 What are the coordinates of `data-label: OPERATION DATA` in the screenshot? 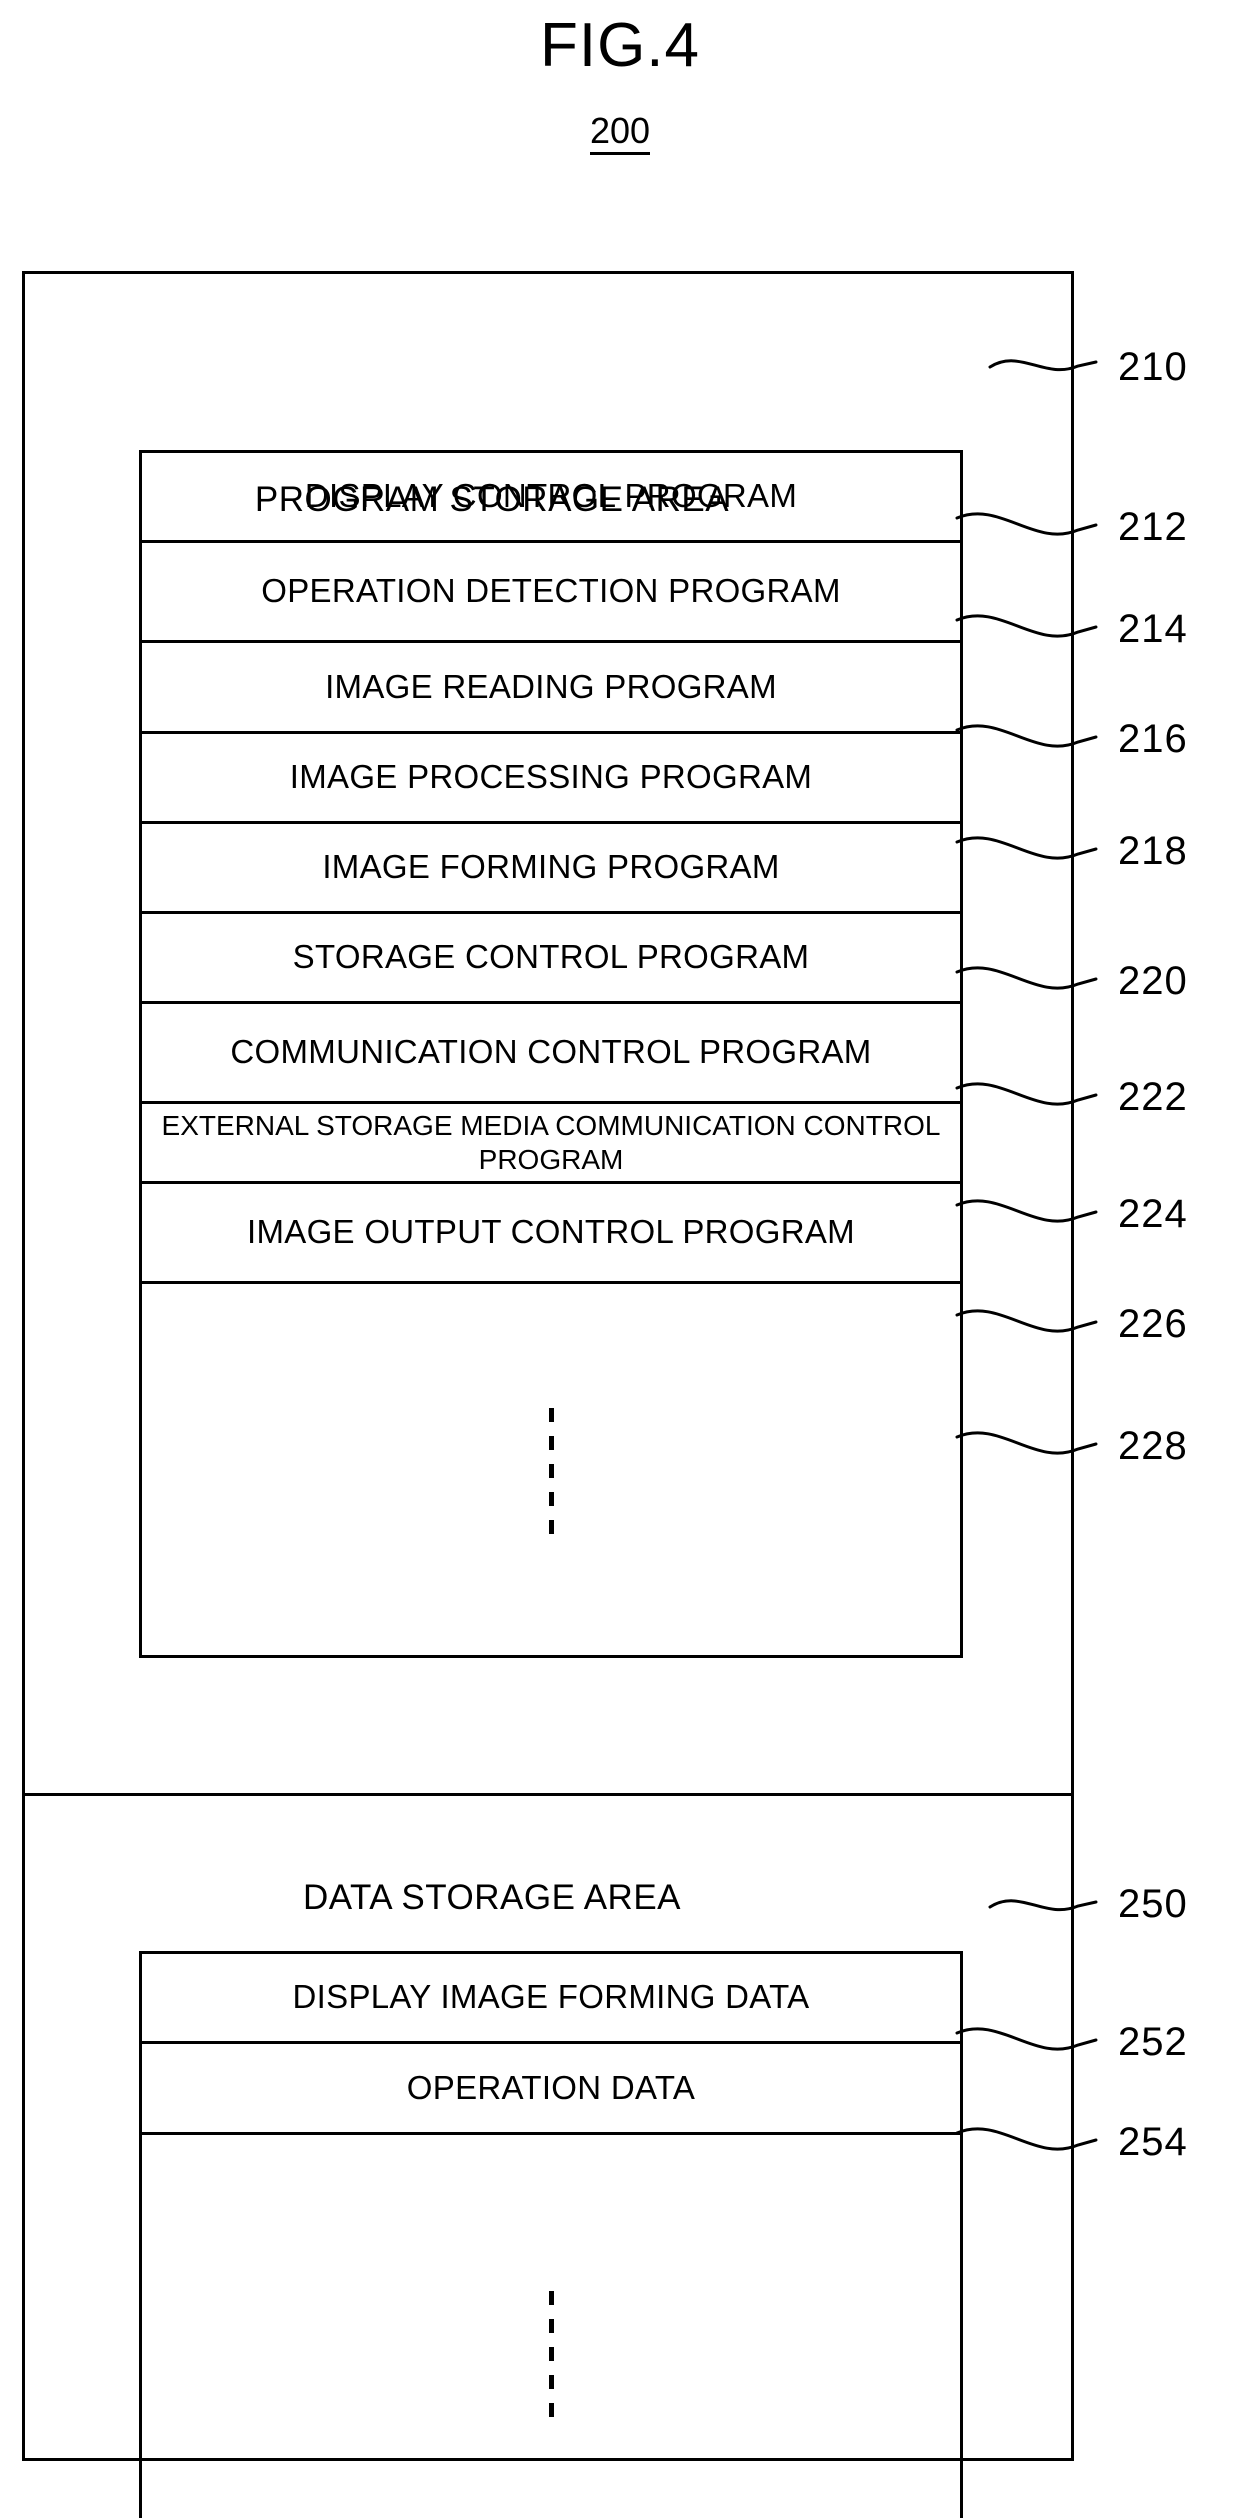 It's located at (551, 2087).